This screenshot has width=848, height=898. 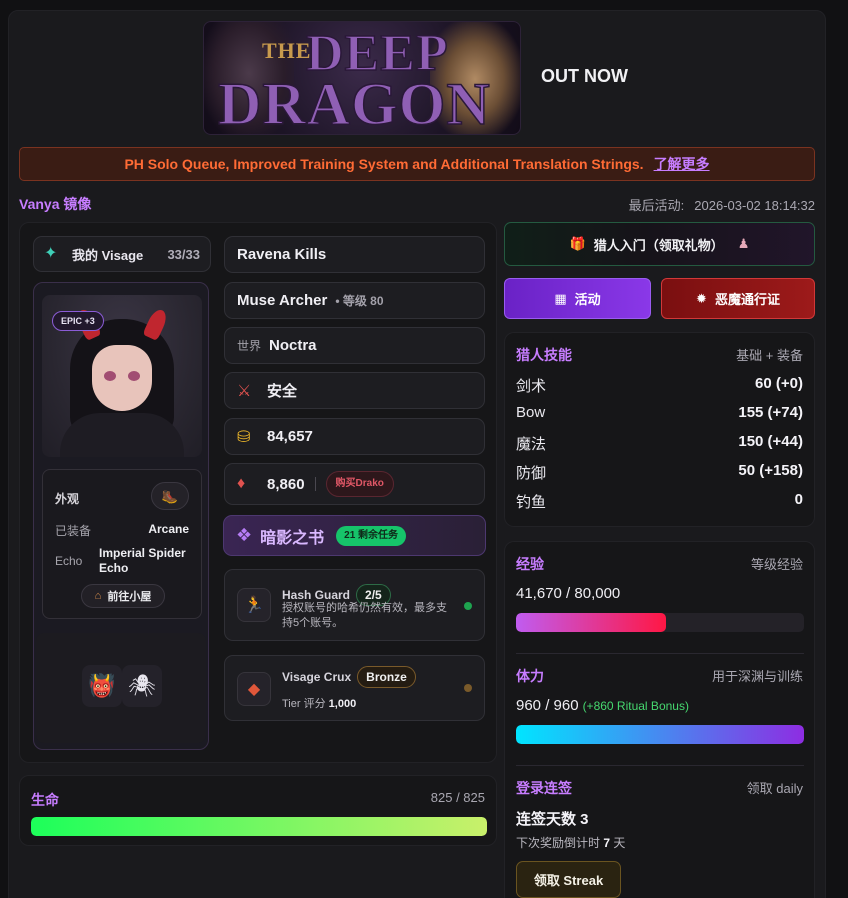 What do you see at coordinates (258, 810) in the screenshot?
I see `life-panel: 生命 825 / 825` at bounding box center [258, 810].